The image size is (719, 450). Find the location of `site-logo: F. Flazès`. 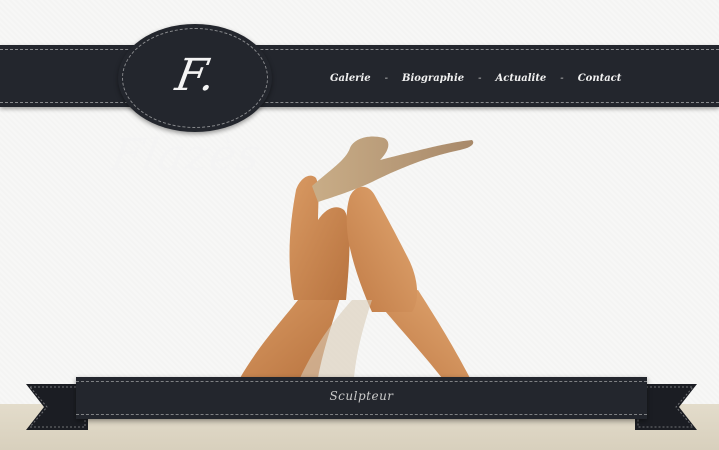

site-logo: F. Flazès is located at coordinates (190, 108).